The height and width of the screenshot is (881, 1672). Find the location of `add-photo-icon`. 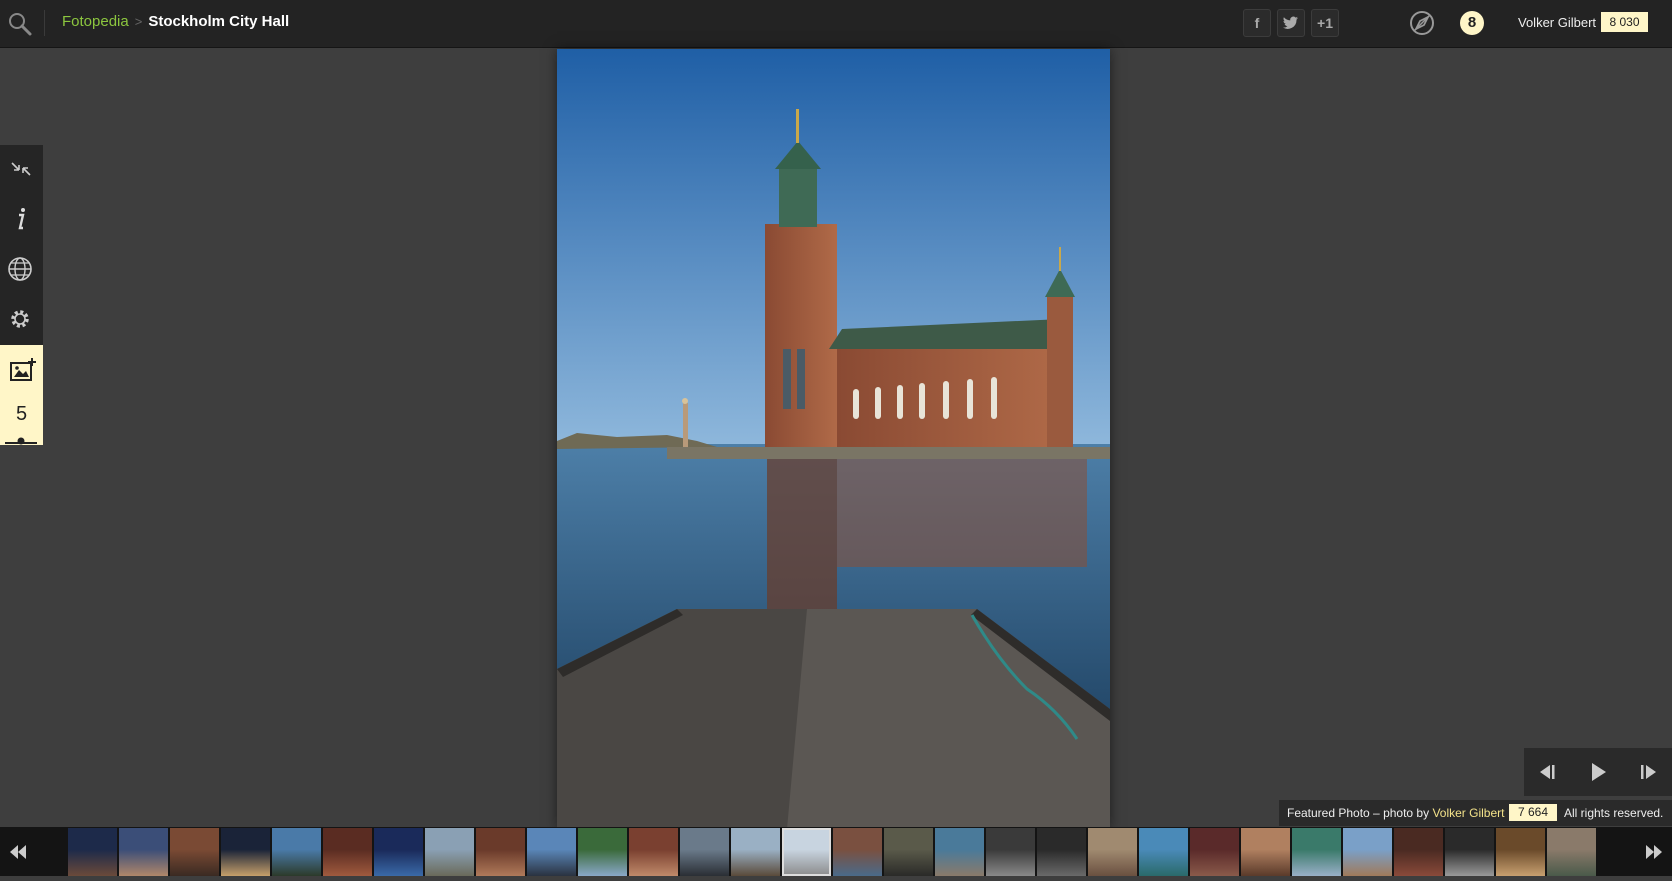

add-photo-icon is located at coordinates (23, 369).